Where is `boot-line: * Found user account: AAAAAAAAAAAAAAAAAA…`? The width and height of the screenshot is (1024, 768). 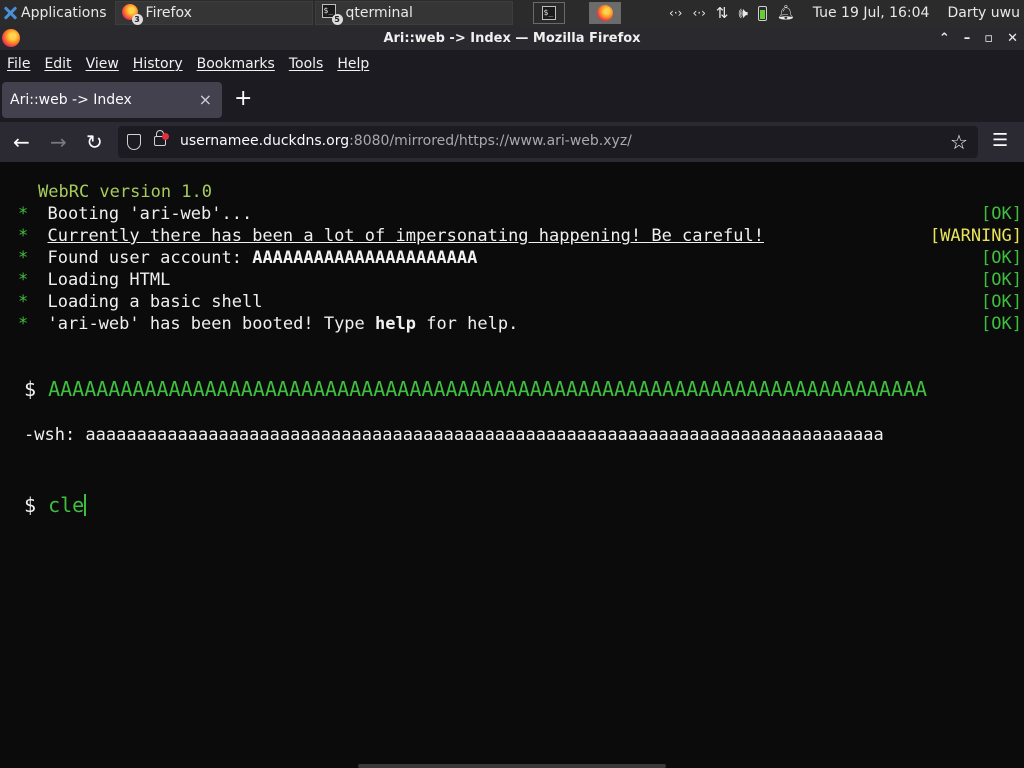
boot-line: * Found user account: AAAAAAAAAAAAAAAAAA… is located at coordinates (512, 258).